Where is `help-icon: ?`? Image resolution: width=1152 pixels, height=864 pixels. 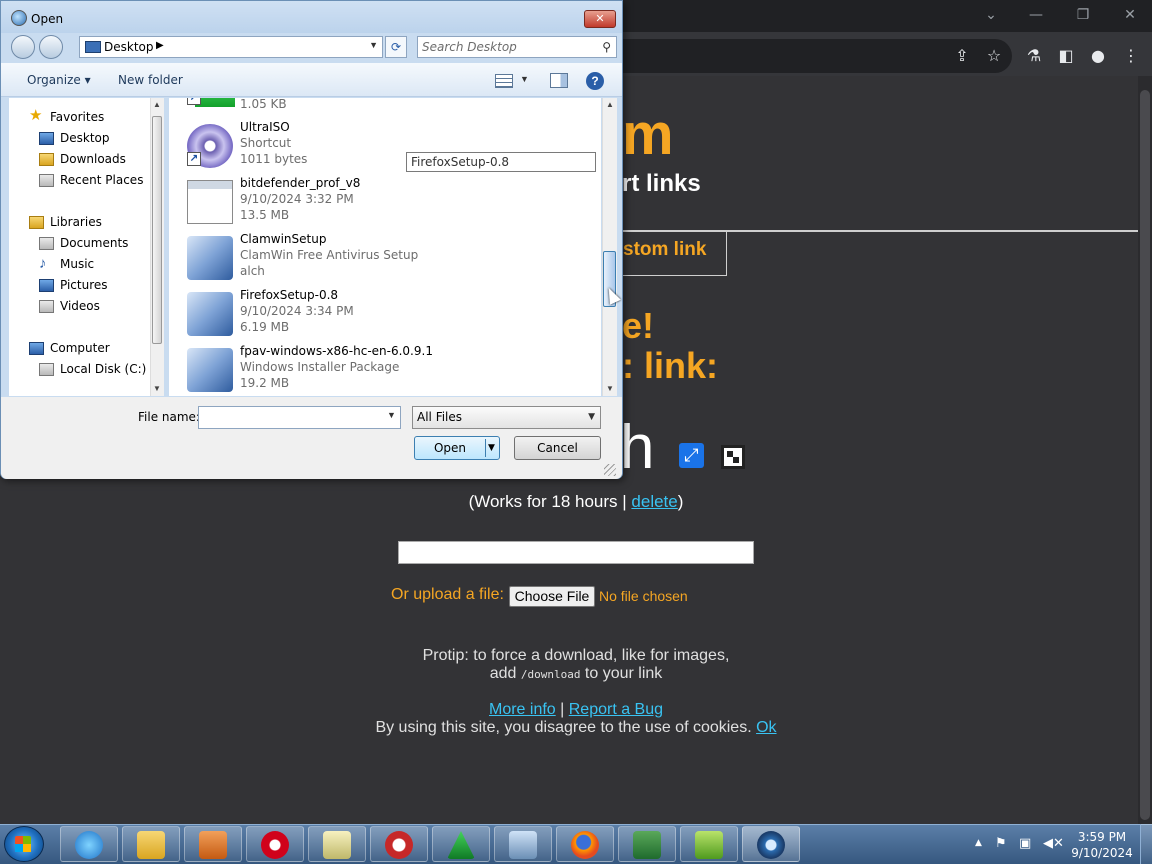 help-icon: ? is located at coordinates (595, 81).